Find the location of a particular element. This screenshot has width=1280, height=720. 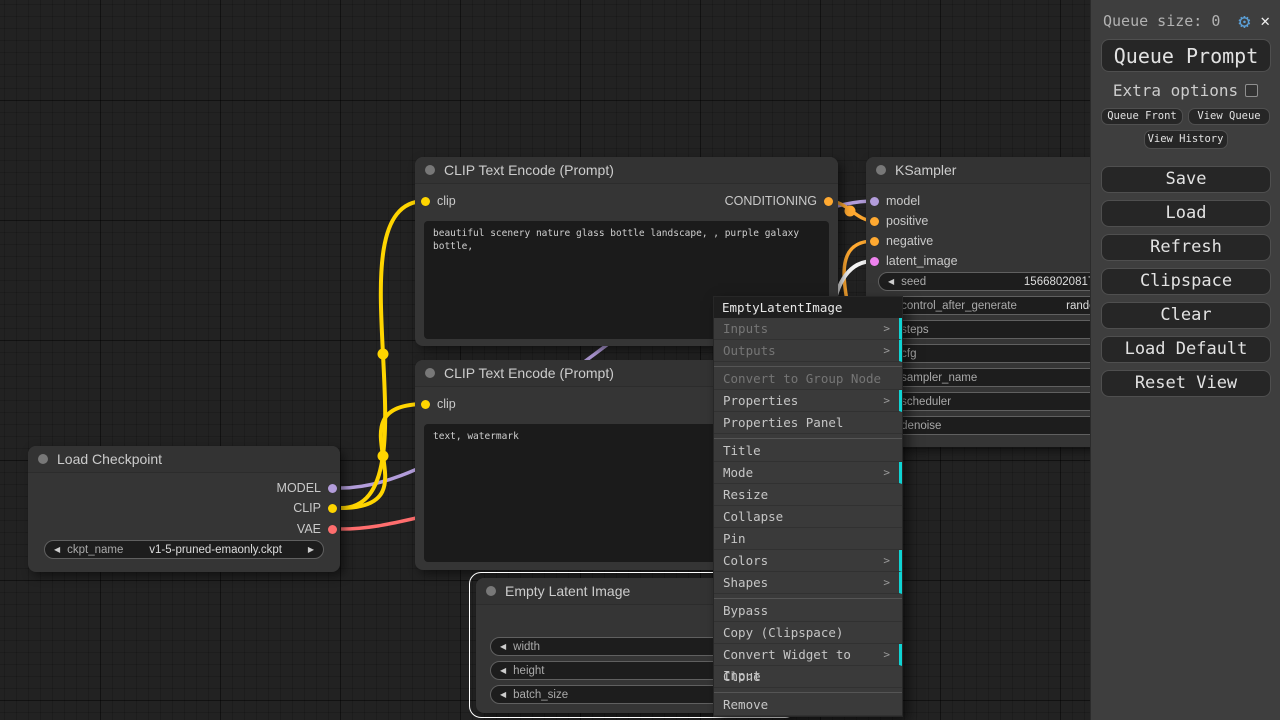

widget-value: v1-5-pruned-emaonly.ckpt is located at coordinates (215, 549).